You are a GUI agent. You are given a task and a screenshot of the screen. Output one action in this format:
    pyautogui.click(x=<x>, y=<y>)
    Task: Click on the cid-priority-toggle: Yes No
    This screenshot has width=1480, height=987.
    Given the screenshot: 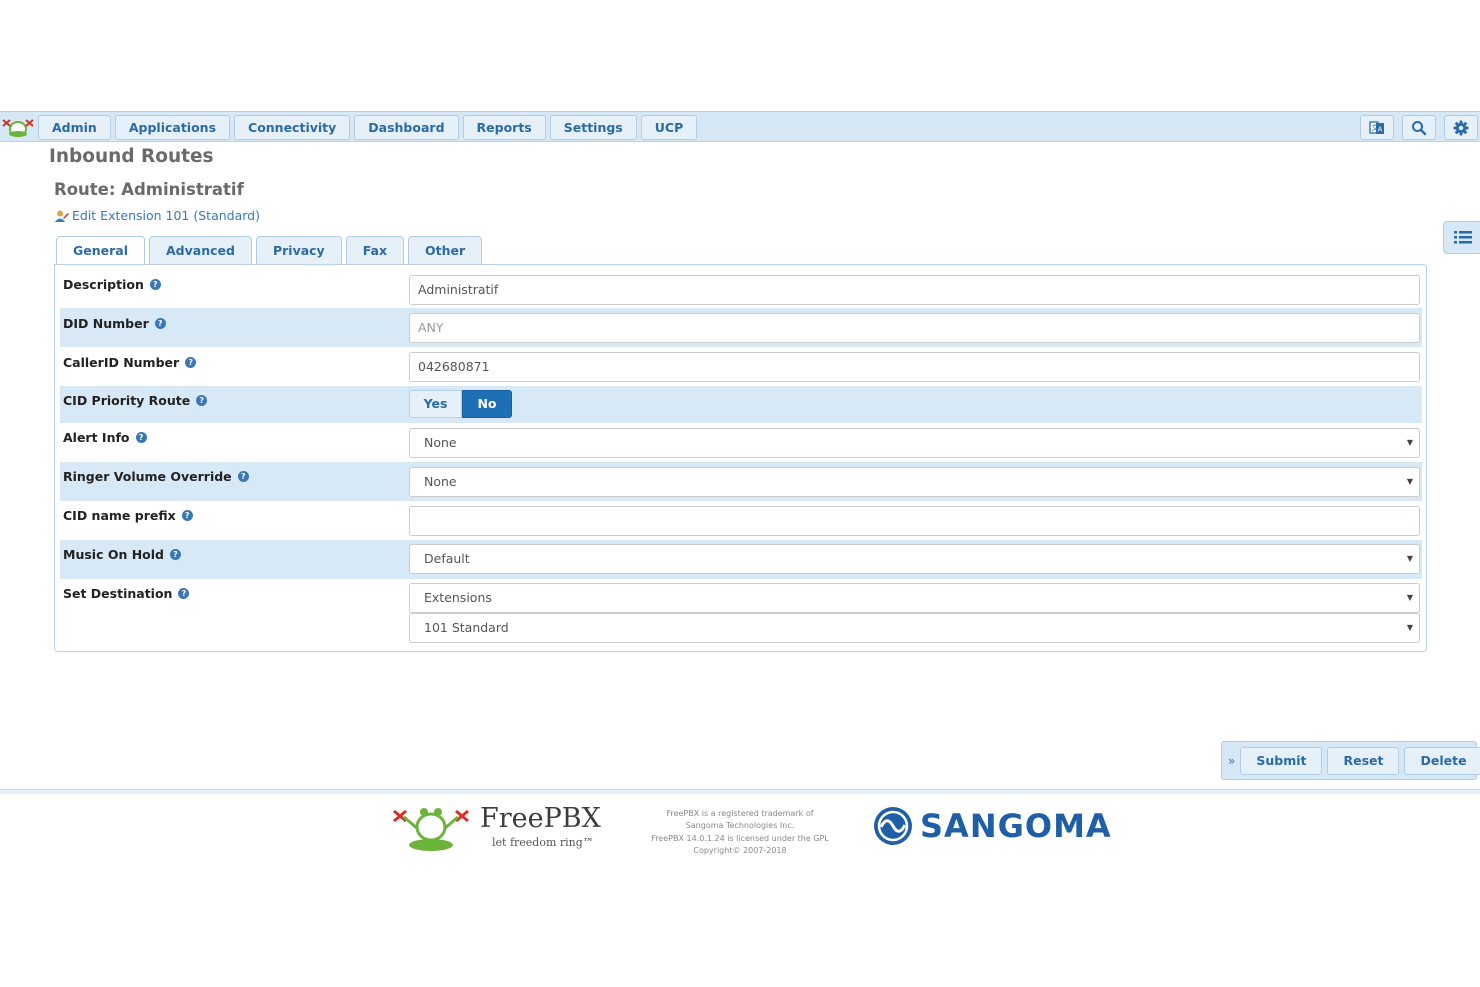 What is the action you would take?
    pyautogui.click(x=460, y=404)
    